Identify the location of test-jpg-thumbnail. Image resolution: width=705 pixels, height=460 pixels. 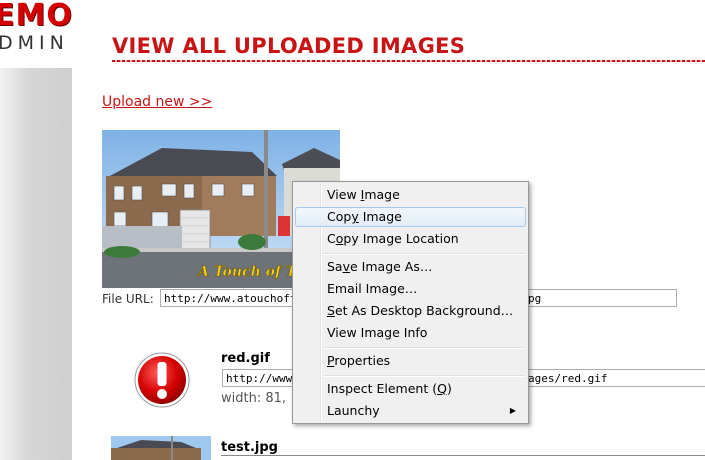
(161, 448).